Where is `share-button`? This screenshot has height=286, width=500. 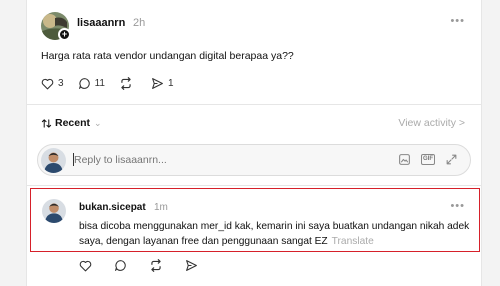 share-button is located at coordinates (193, 265).